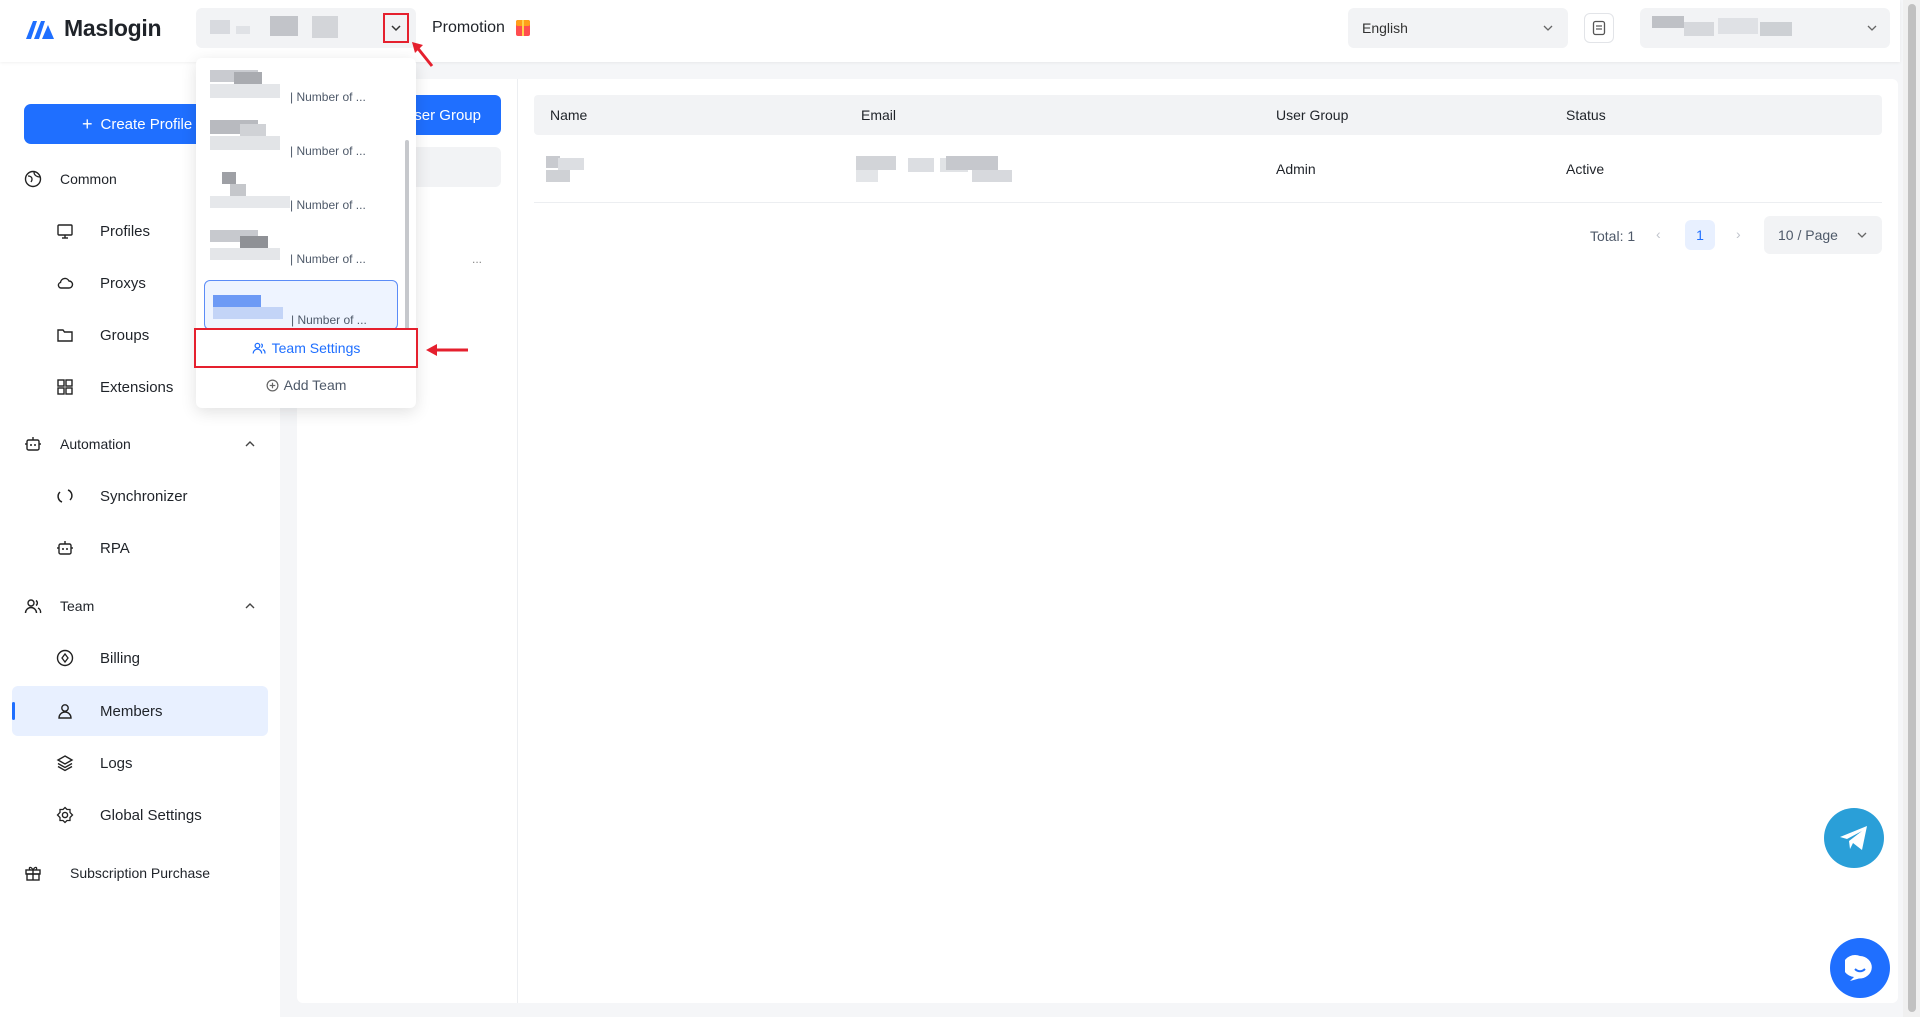 Image resolution: width=1920 pixels, height=1017 pixels. Describe the element at coordinates (65, 387) in the screenshot. I see `grid-icon` at that location.